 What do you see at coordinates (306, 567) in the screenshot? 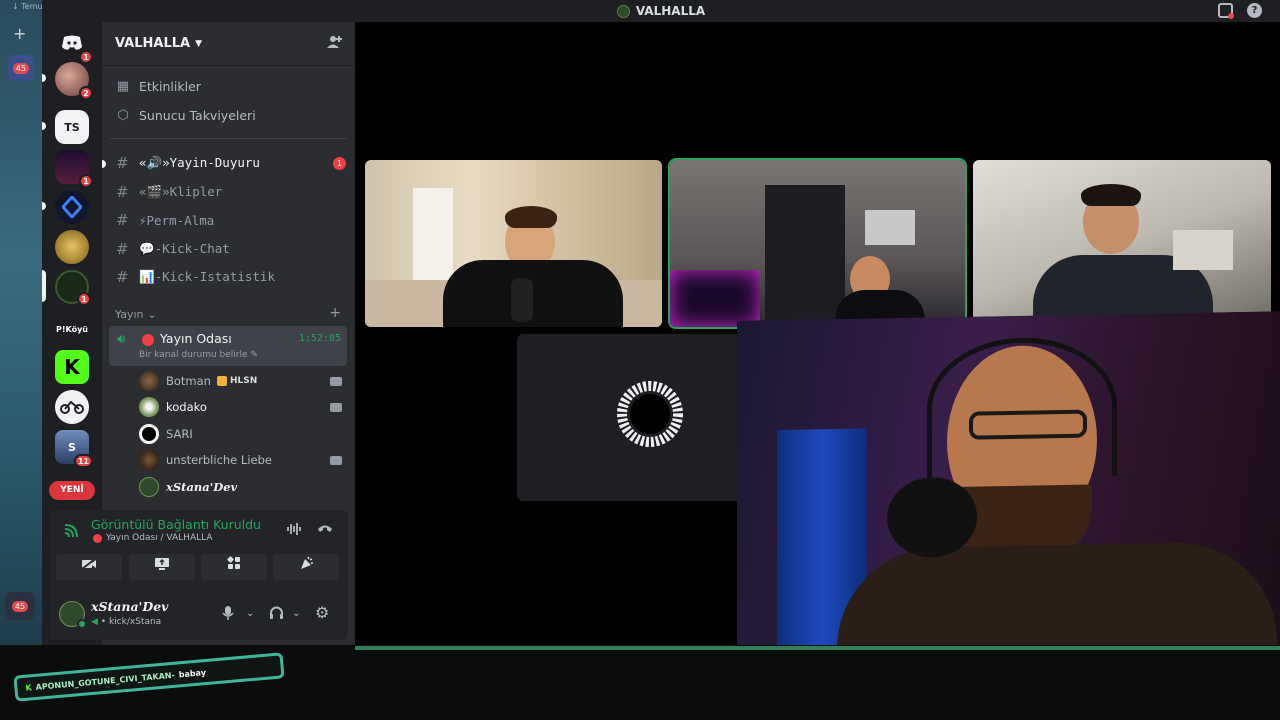
I see `soundboard-button` at bounding box center [306, 567].